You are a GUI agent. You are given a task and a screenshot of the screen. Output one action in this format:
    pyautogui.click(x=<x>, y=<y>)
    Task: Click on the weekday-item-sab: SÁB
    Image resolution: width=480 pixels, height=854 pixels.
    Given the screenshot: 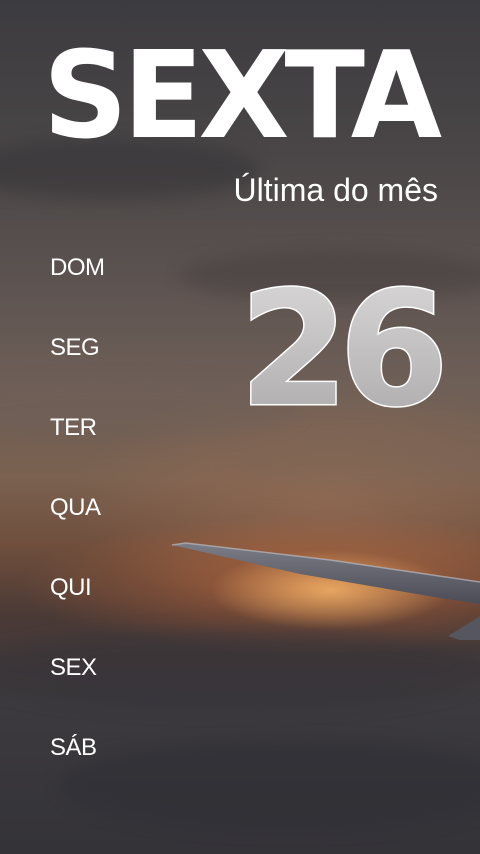 What is the action you would take?
    pyautogui.click(x=73, y=747)
    